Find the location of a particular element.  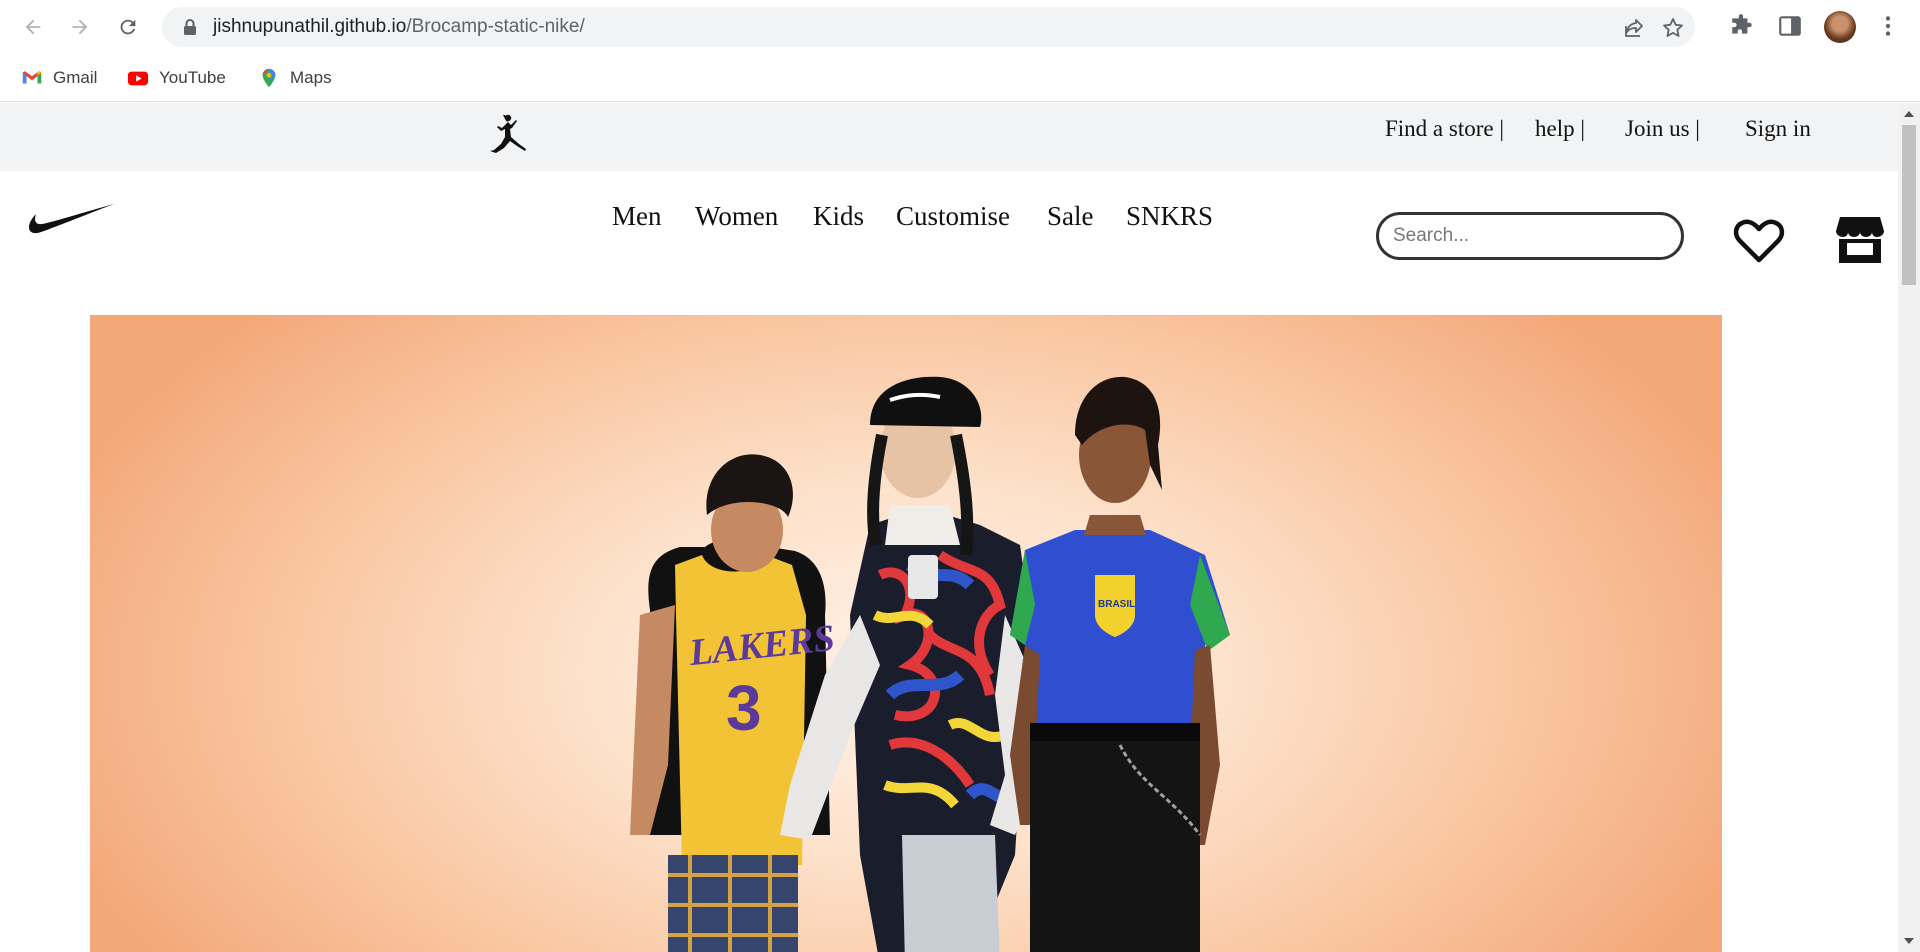

menu-dots-icon is located at coordinates (1888, 26).